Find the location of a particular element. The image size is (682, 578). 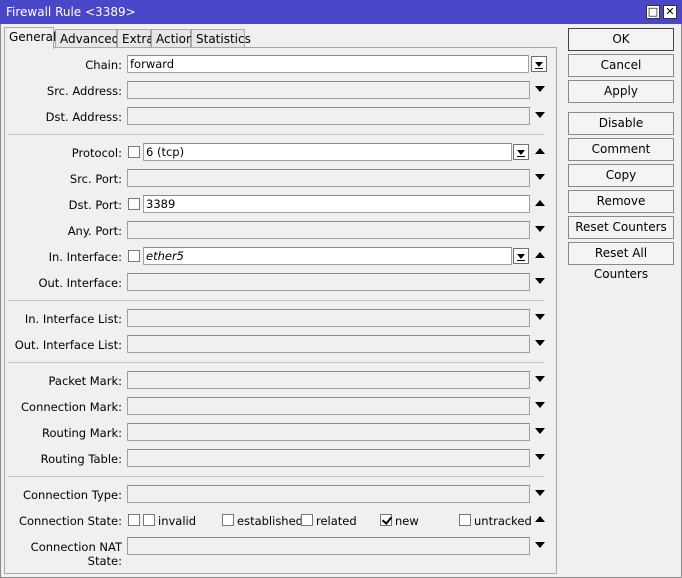

src-address-field is located at coordinates (328, 90).